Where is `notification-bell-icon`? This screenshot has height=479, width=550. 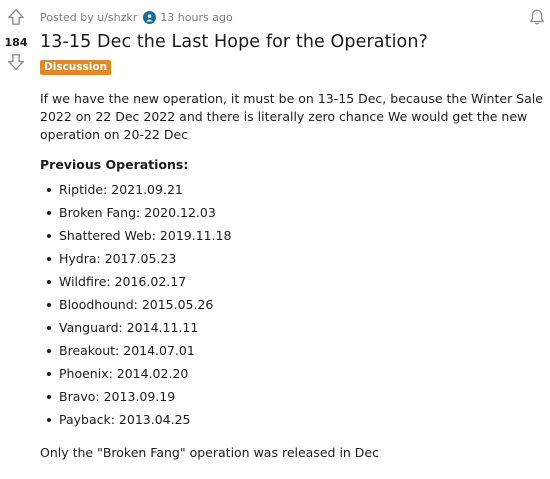
notification-bell-icon is located at coordinates (537, 17).